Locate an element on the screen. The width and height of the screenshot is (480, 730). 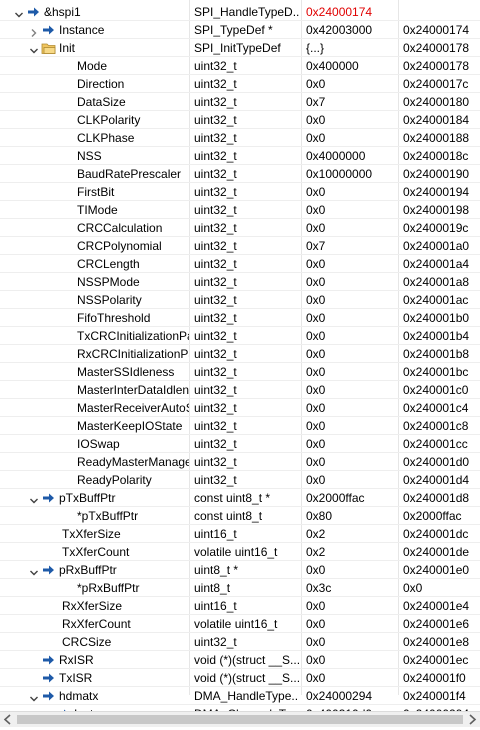
tree-row: CRCCalculation uint32_t 0x0 0x2400019c is located at coordinates (240, 228).